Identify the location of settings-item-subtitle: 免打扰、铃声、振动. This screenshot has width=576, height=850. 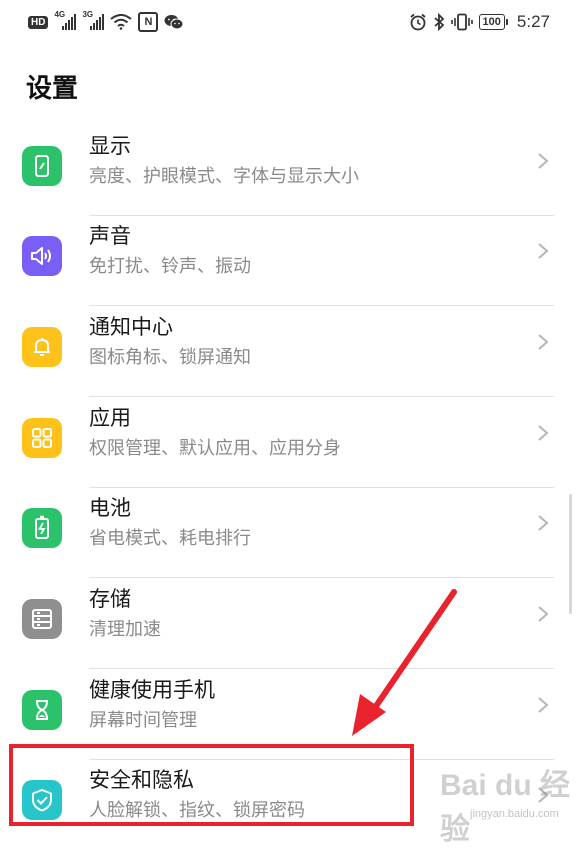
(170, 266).